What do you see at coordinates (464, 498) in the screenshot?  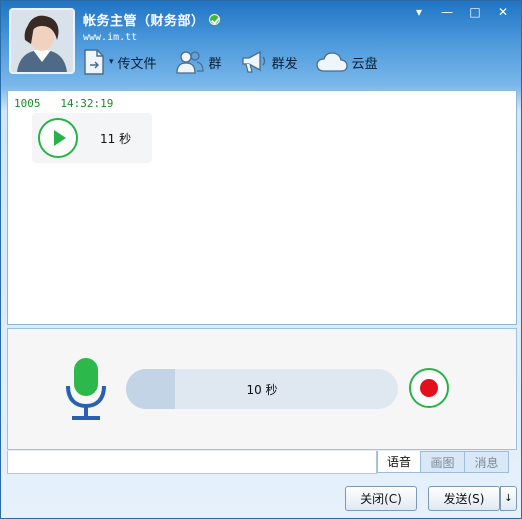 I see `send-button: 发送(S)` at bounding box center [464, 498].